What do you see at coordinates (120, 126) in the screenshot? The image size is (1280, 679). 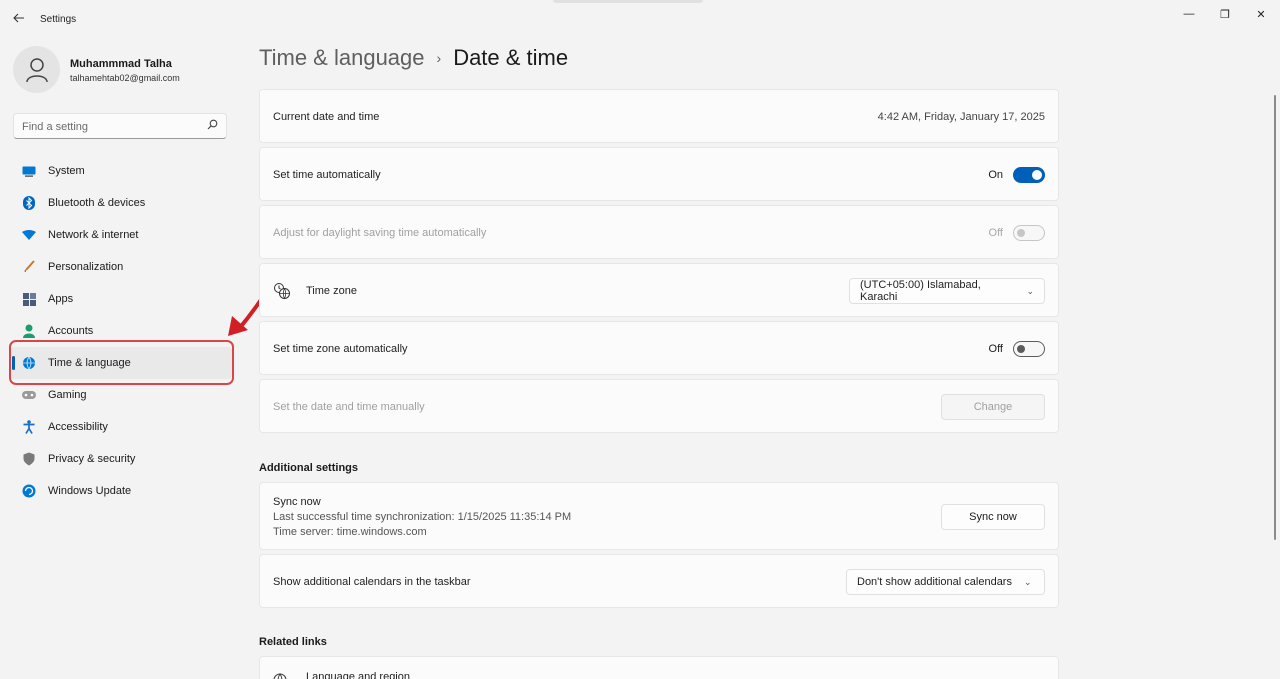 I see `search-input: Find a setting` at bounding box center [120, 126].